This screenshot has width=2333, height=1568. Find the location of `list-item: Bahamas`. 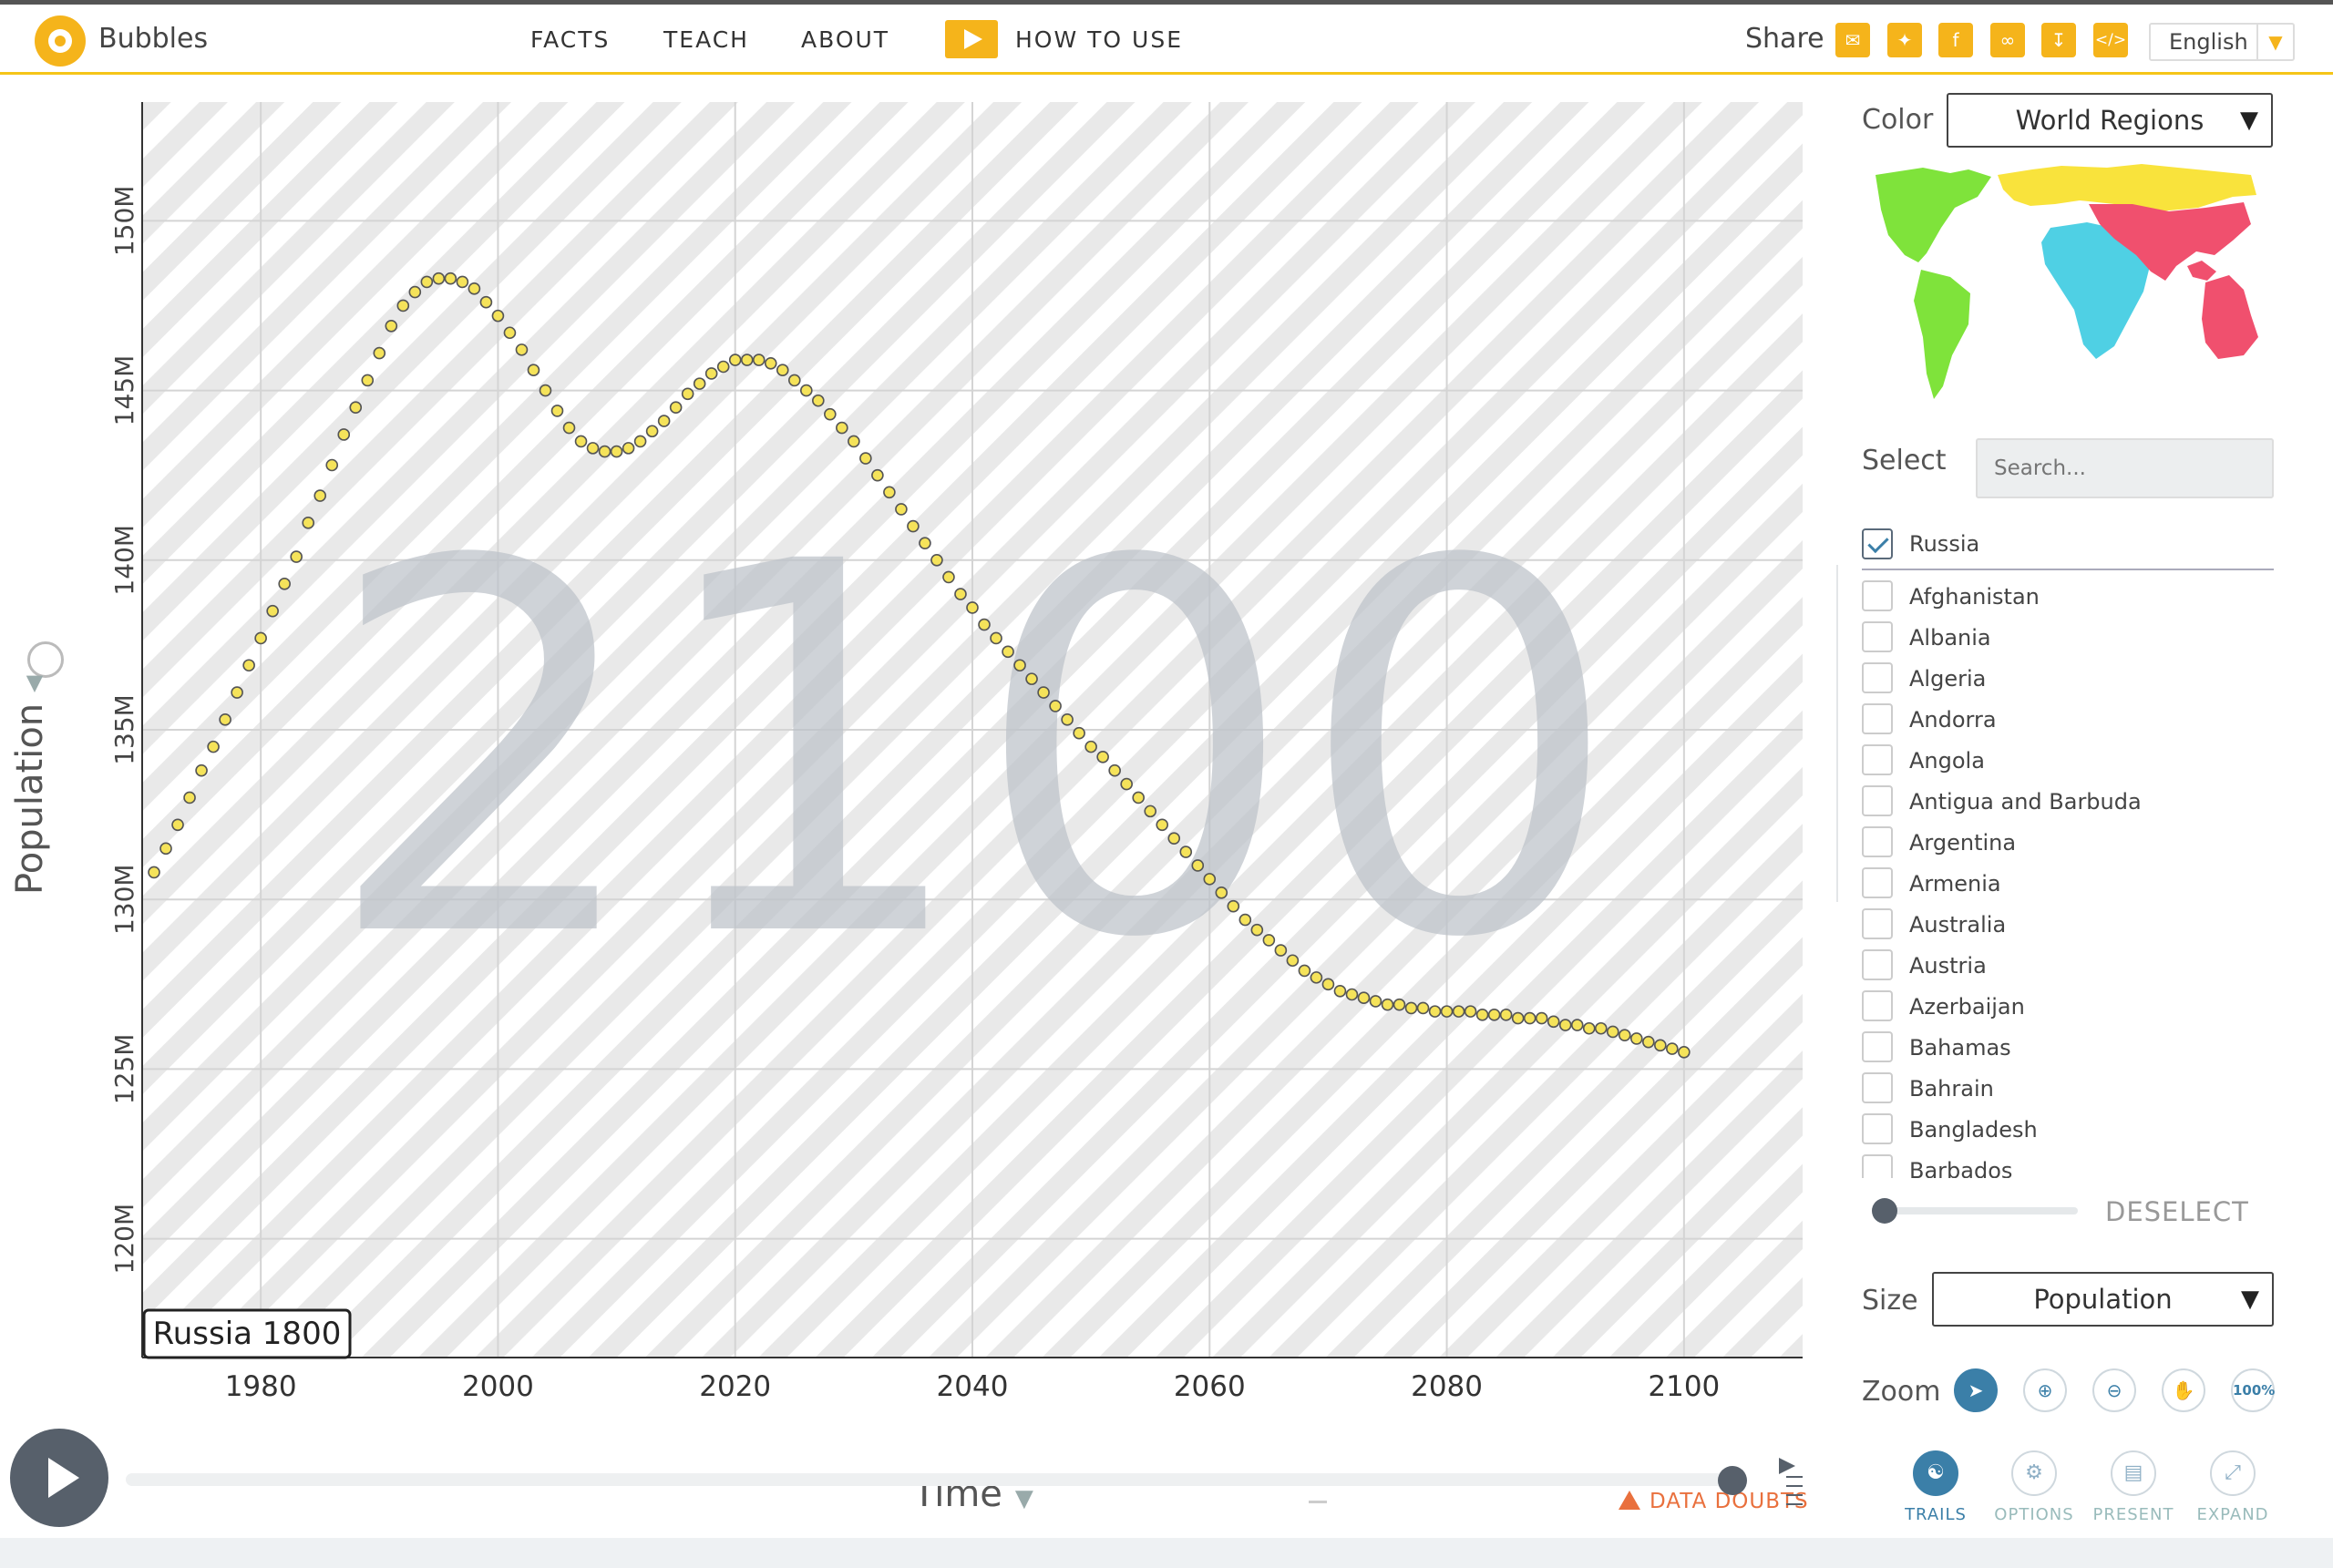

list-item: Bahamas is located at coordinates (2068, 1046).